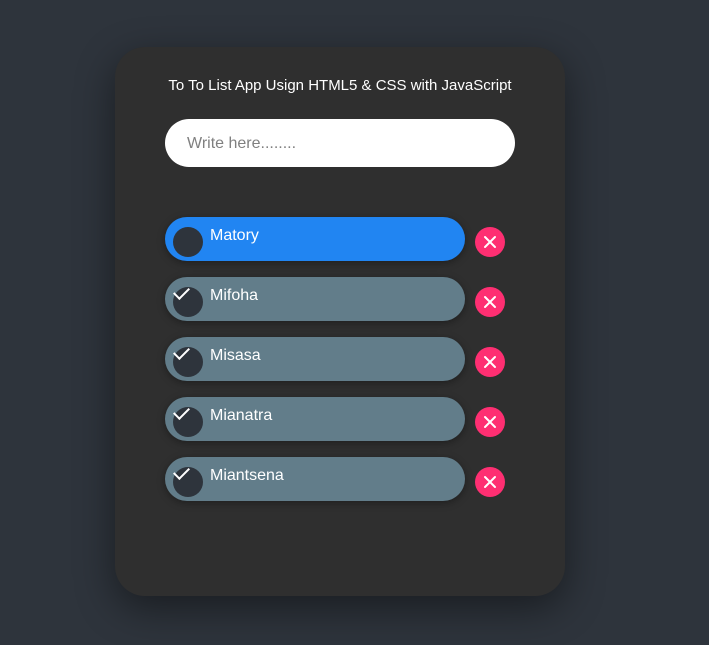 Image resolution: width=709 pixels, height=645 pixels. I want to click on todo-item-pill: Mianatra, so click(315, 419).